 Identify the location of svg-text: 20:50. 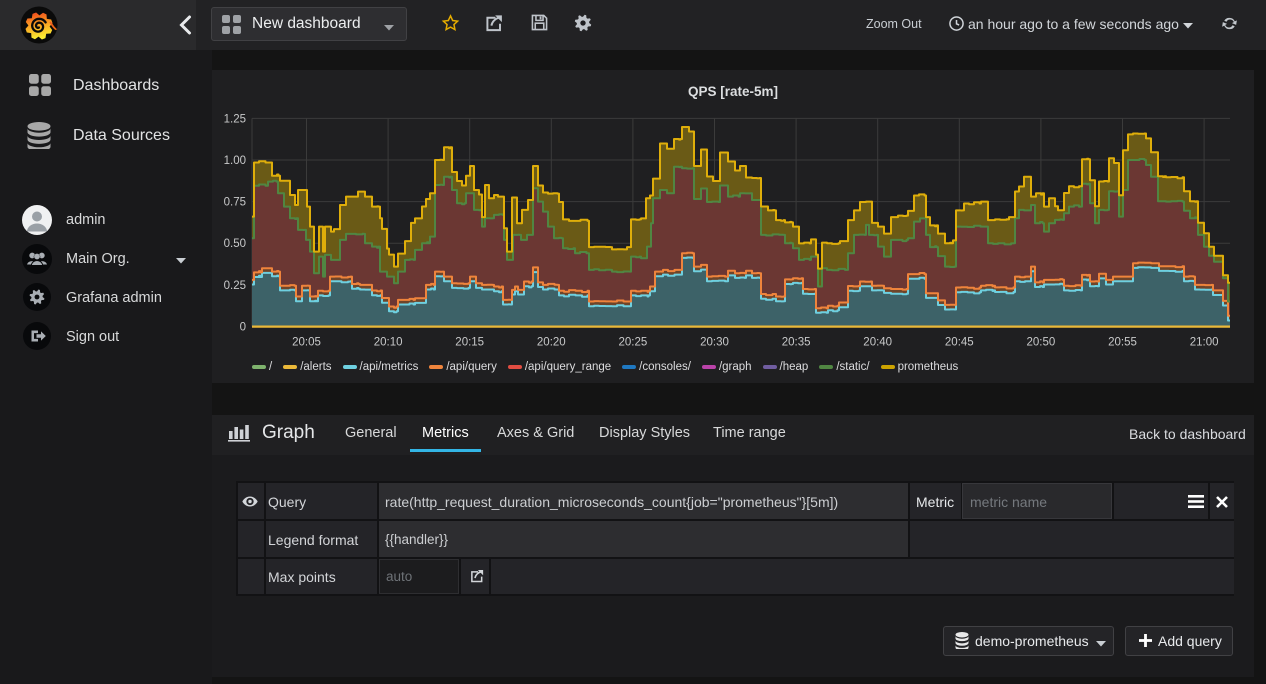
(1041, 343).